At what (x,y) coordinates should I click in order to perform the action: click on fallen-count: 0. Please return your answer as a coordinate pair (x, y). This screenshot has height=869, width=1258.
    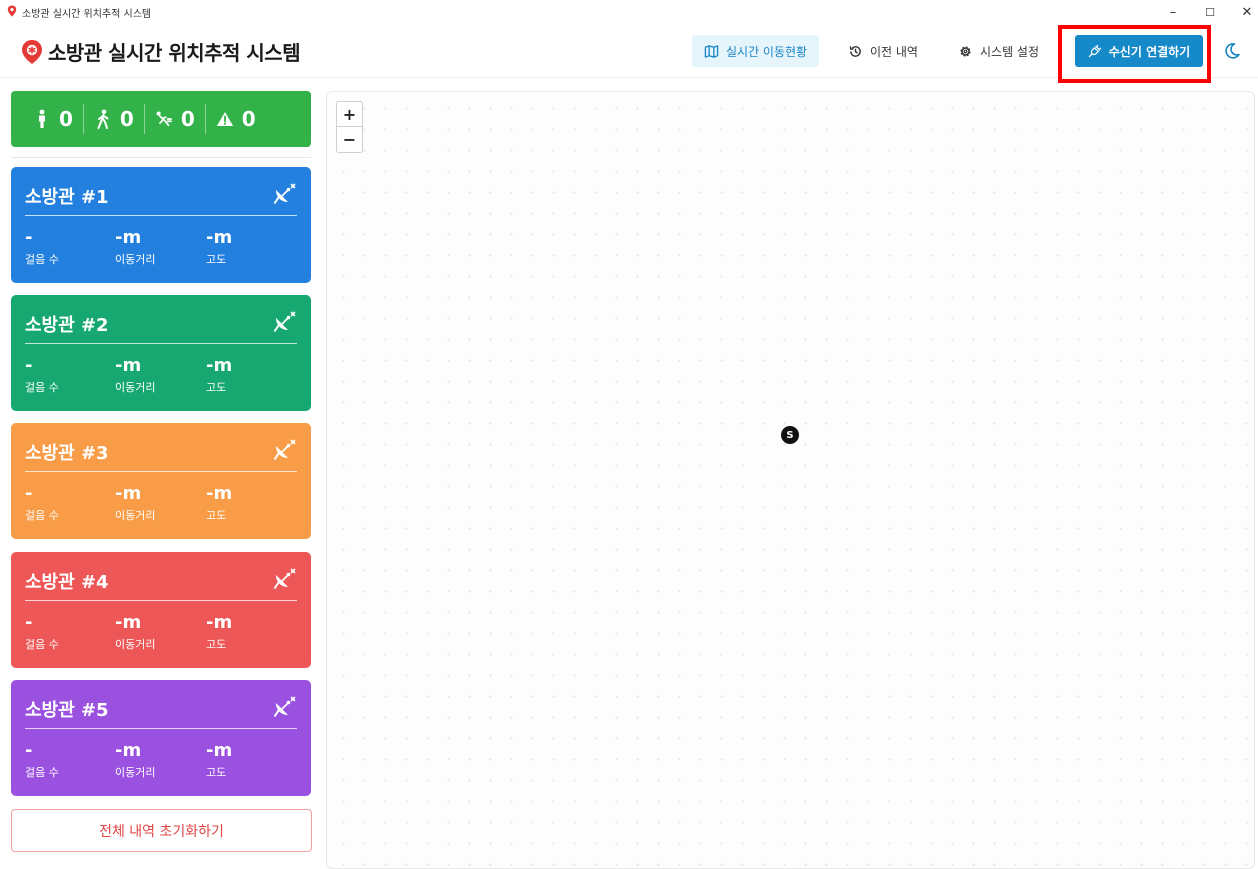
    Looking at the image, I should click on (180, 119).